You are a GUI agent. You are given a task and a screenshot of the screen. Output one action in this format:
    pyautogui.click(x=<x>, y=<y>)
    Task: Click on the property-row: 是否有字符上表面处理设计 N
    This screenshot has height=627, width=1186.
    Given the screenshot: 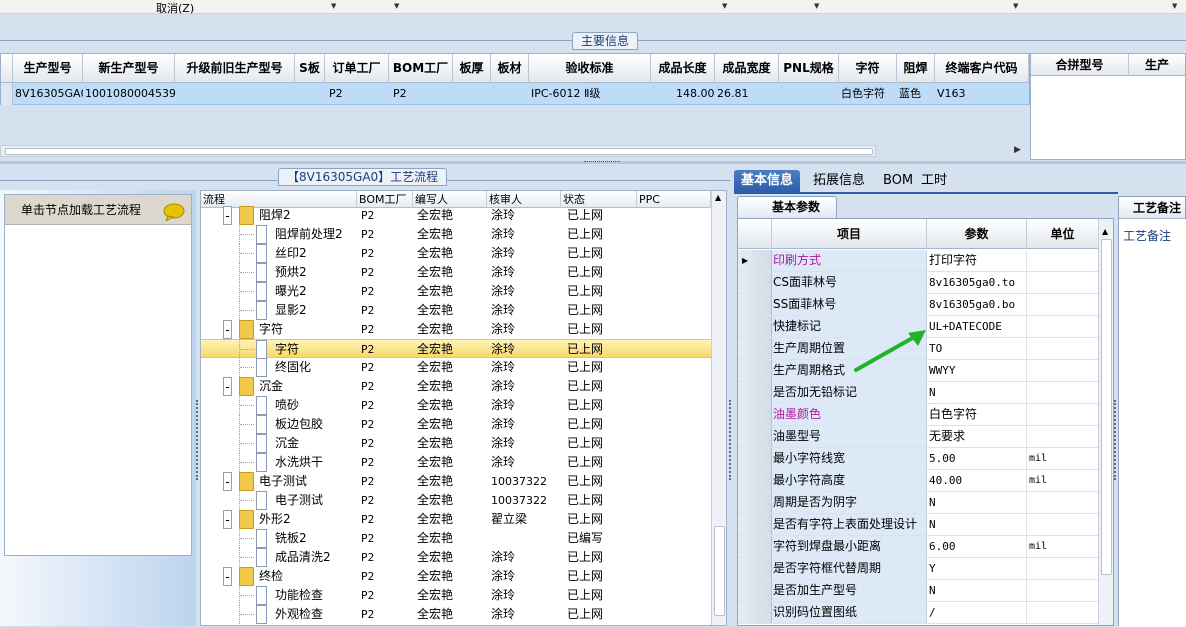 What is the action you would take?
    pyautogui.click(x=918, y=525)
    